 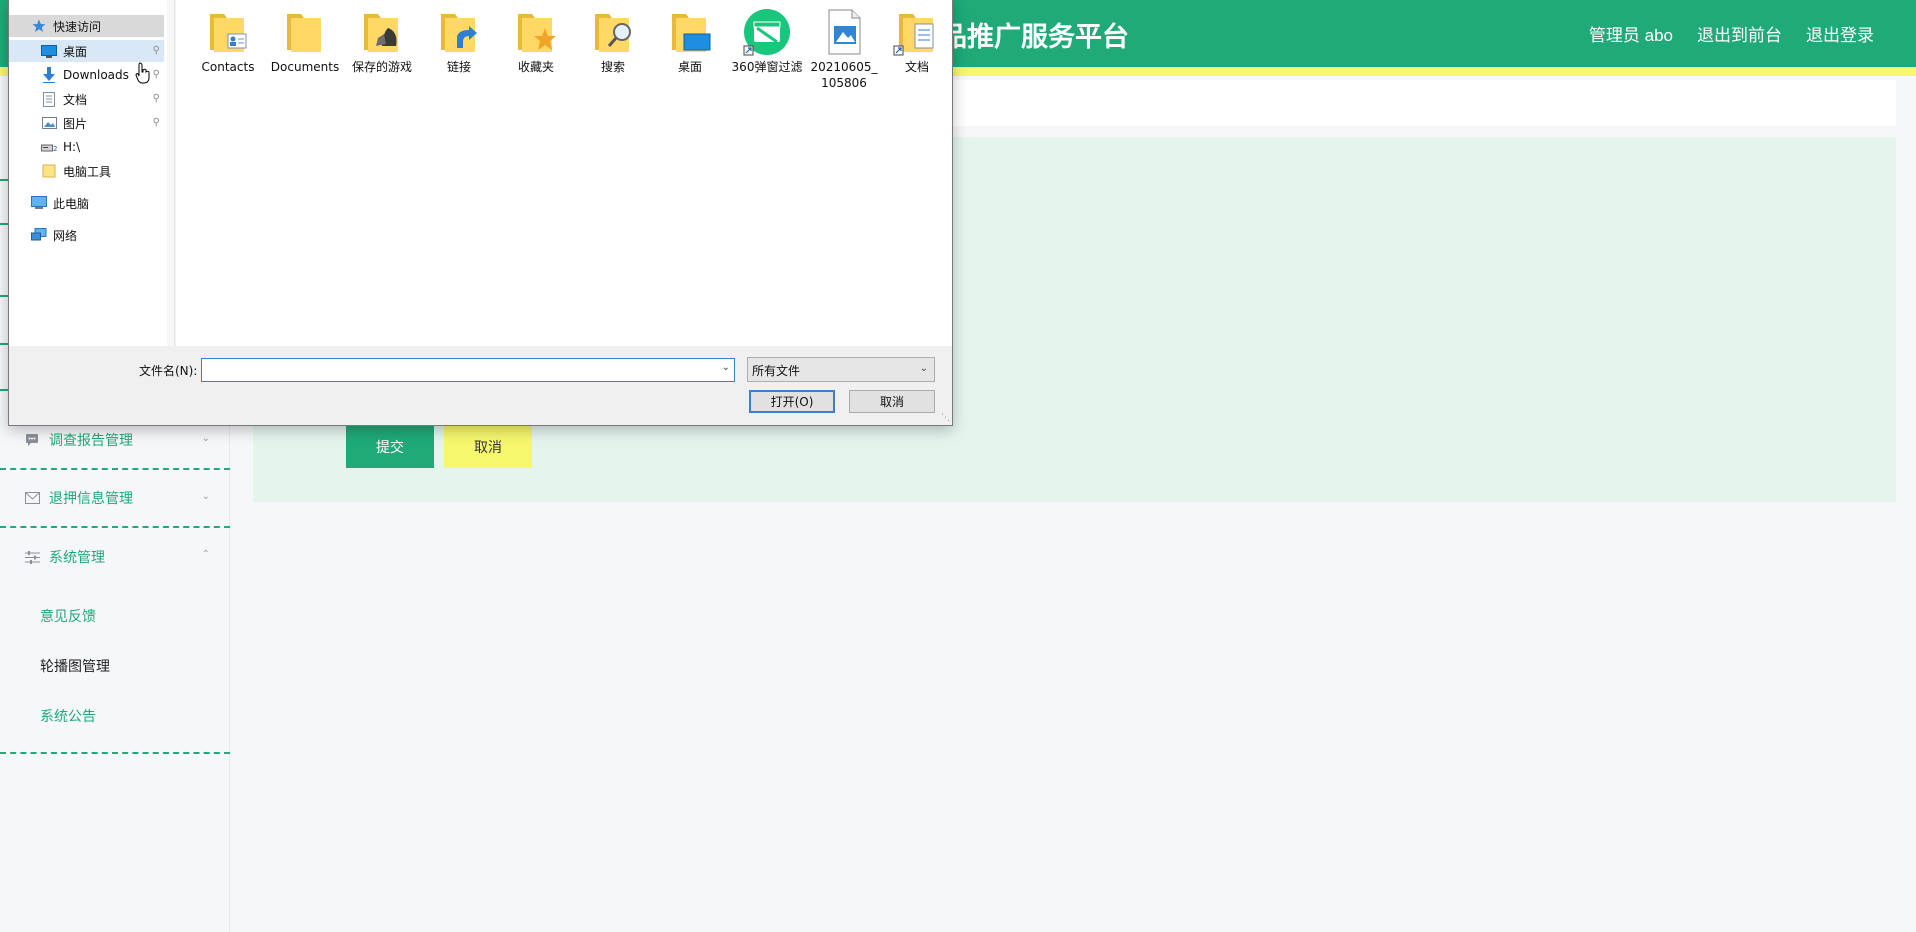 What do you see at coordinates (613, 32) in the screenshot?
I see `search-folder-icon` at bounding box center [613, 32].